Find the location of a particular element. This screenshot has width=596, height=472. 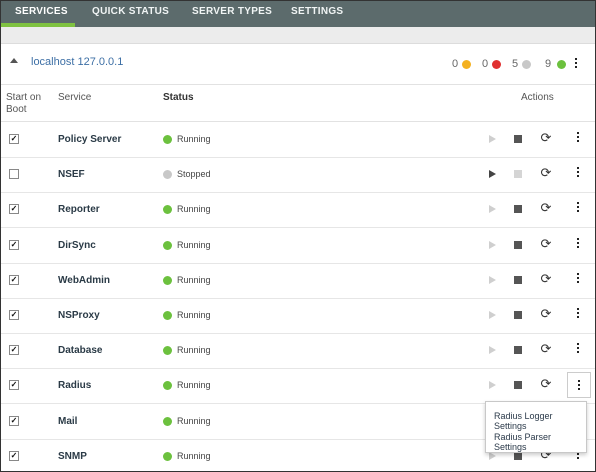

server-header: localhost 127.0.0.1 0 0 5 9 is located at coordinates (298, 64).